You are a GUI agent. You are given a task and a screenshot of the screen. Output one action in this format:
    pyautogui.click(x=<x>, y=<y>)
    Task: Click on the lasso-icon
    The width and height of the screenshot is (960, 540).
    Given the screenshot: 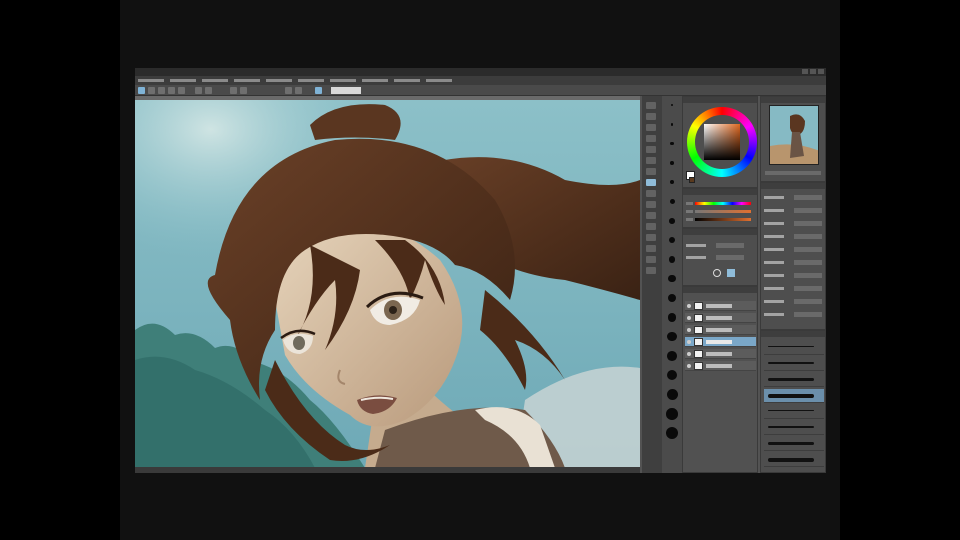 What is the action you would take?
    pyautogui.click(x=651, y=138)
    